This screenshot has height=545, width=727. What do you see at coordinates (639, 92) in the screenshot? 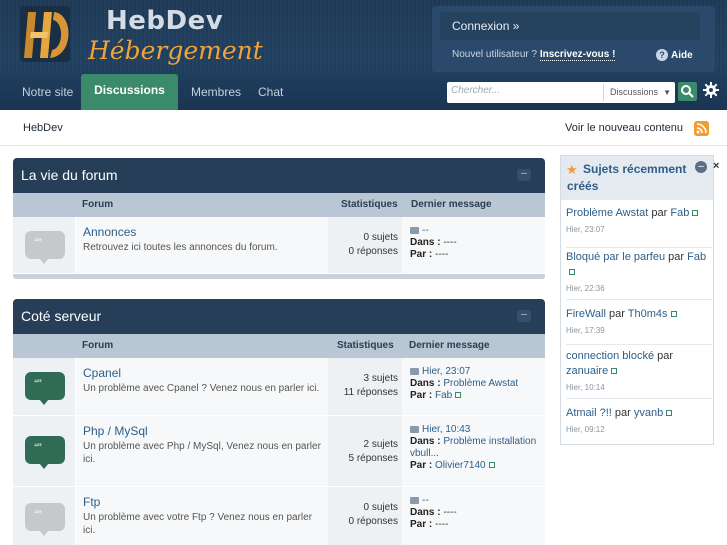
I see `search-scope-select: Discussions ▼` at bounding box center [639, 92].